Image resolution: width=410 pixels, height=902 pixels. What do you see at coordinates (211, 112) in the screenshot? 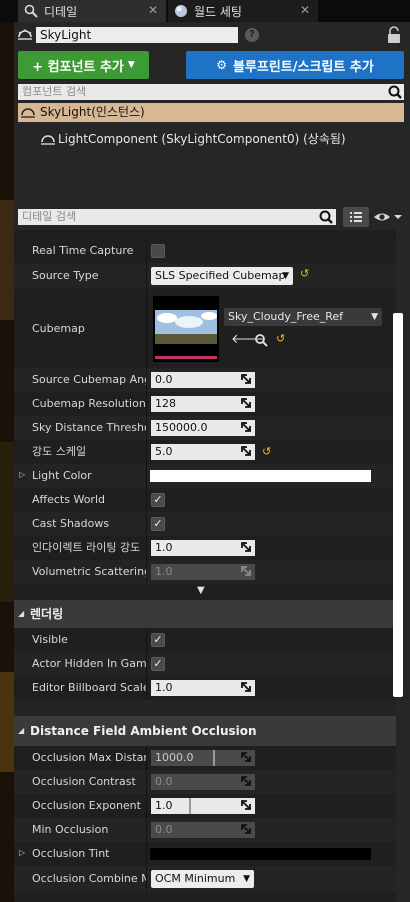
I see `tree-item-root: SkyLight(인스턴스)` at bounding box center [211, 112].